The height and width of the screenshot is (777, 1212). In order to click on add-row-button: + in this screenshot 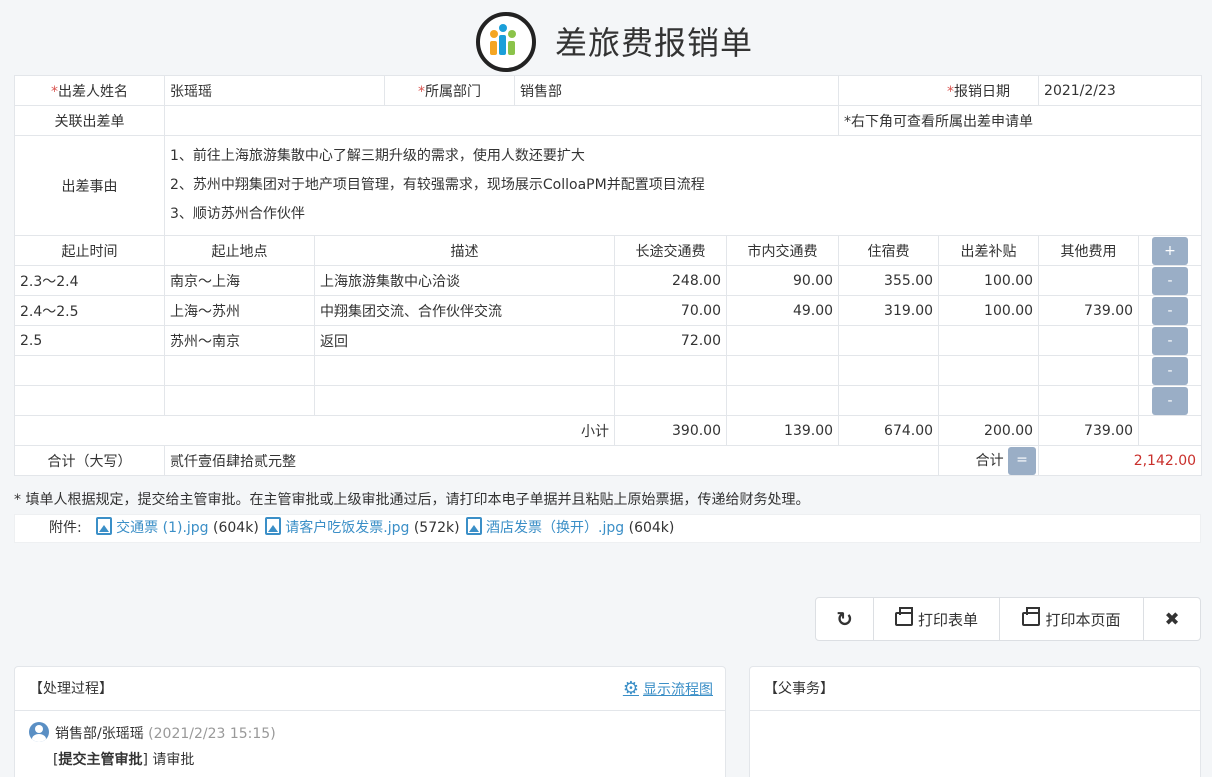, I will do `click(1170, 250)`.